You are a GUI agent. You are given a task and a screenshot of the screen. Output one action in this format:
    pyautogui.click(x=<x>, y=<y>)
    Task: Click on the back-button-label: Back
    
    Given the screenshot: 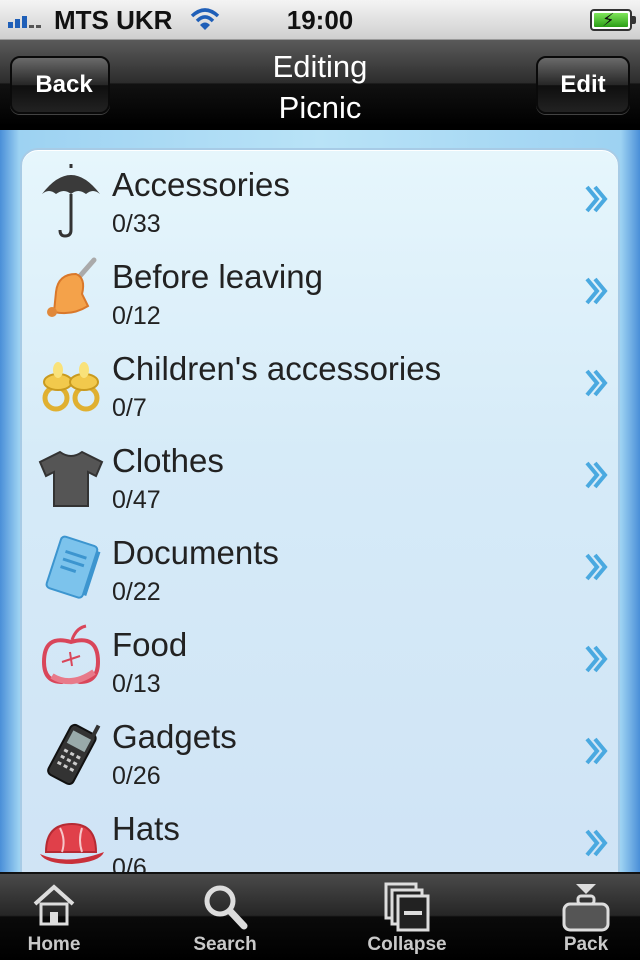 What is the action you would take?
    pyautogui.click(x=64, y=84)
    